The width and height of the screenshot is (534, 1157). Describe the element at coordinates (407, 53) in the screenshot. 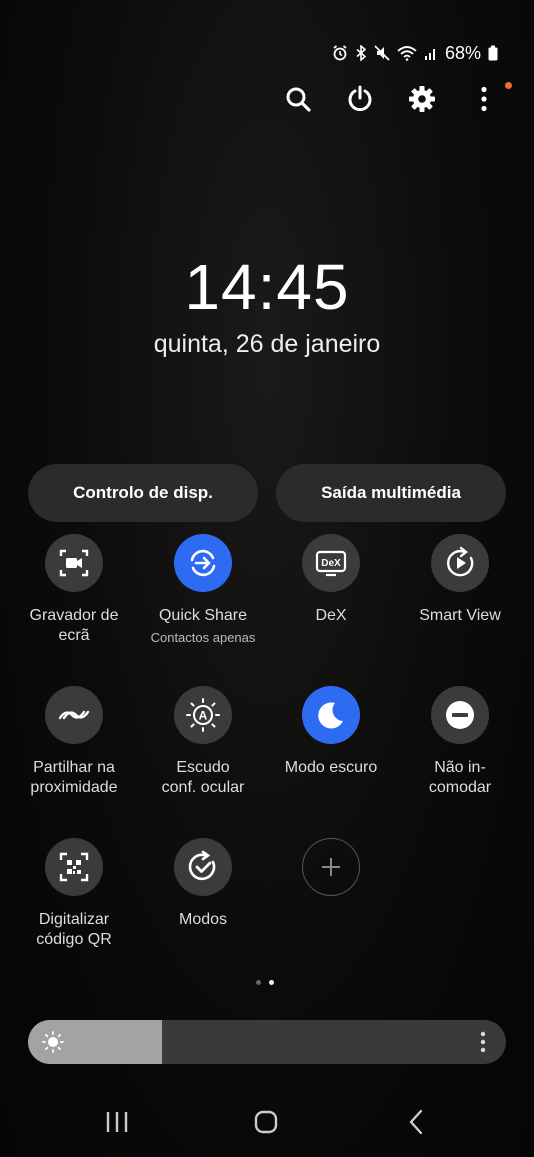

I see `wifi-icon` at that location.